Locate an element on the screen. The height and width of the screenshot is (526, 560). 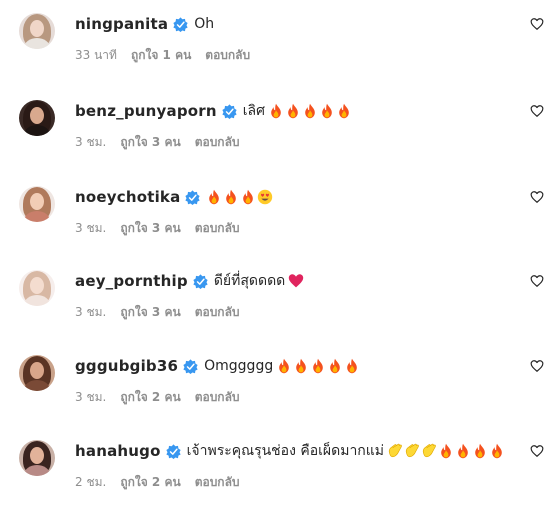
username-link: hanahugo is located at coordinates (118, 451).